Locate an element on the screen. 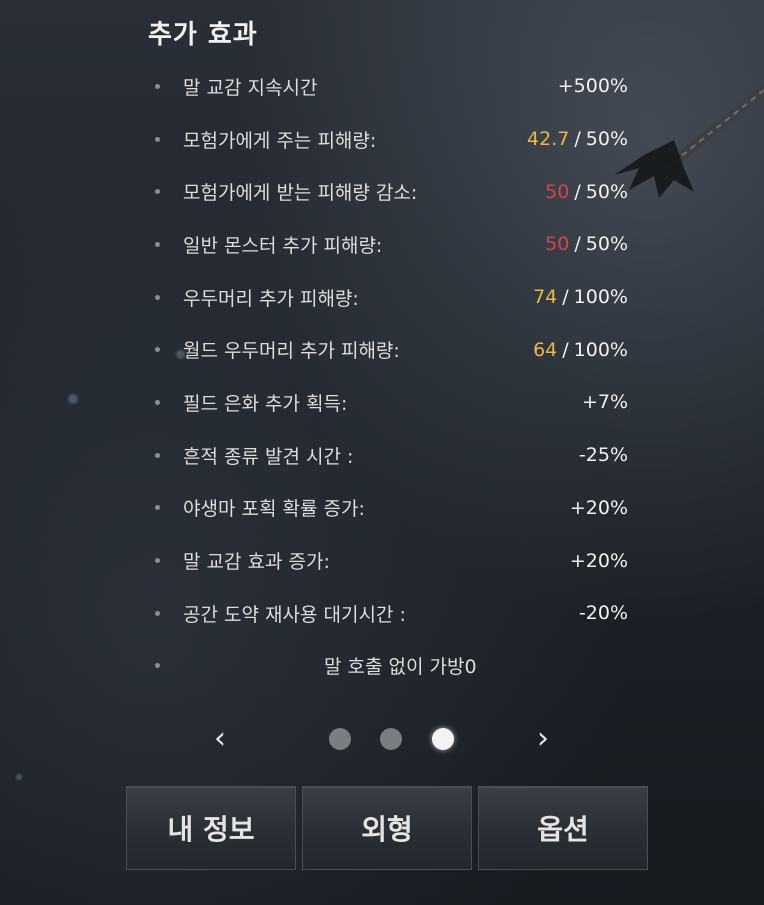  effect-value: 64/100% is located at coordinates (580, 350).